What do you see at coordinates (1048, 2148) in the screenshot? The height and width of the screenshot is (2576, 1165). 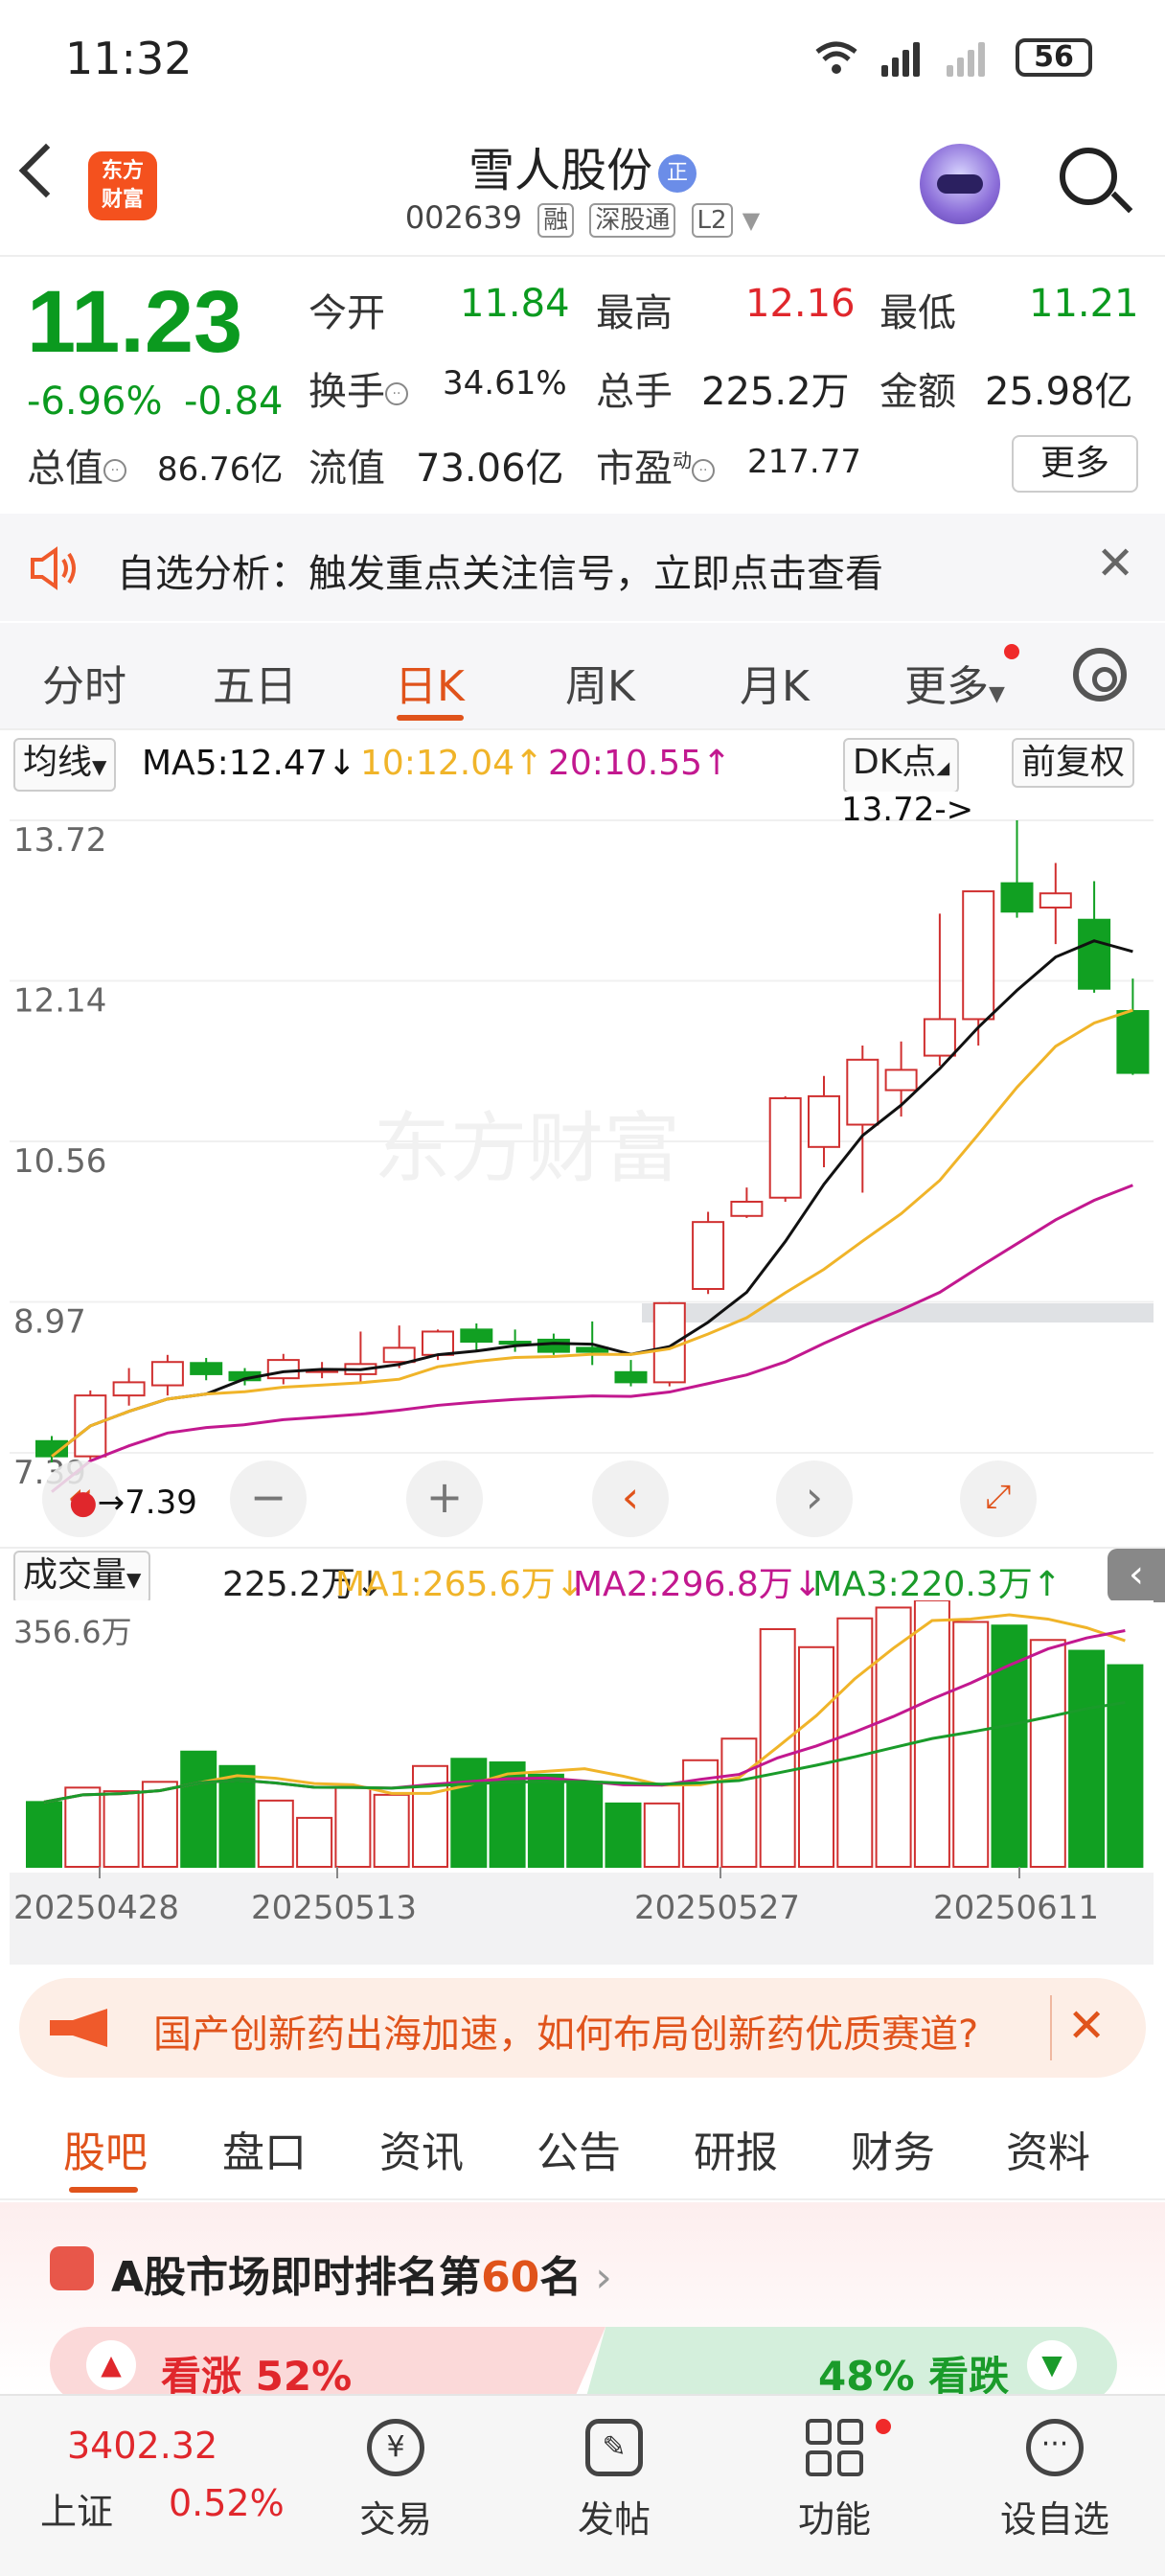 I see `tab-profile: 资料` at bounding box center [1048, 2148].